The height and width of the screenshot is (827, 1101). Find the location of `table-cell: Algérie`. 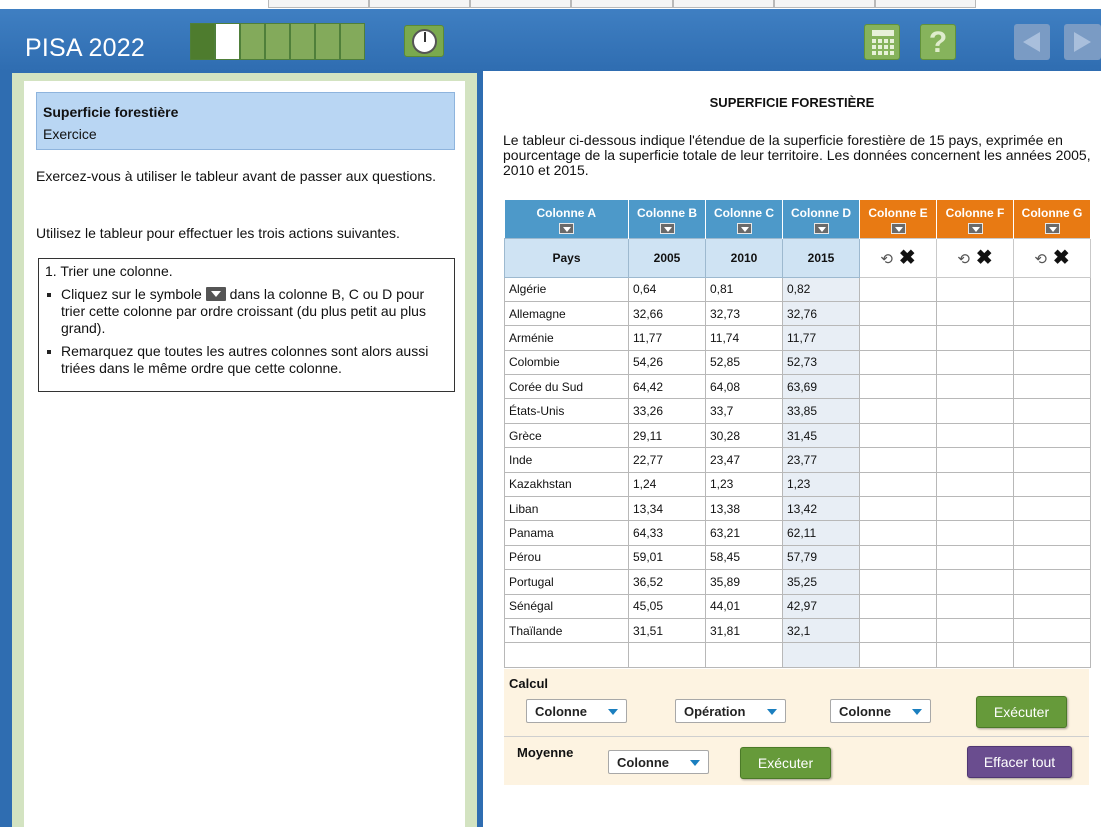

table-cell: Algérie is located at coordinates (566, 289).